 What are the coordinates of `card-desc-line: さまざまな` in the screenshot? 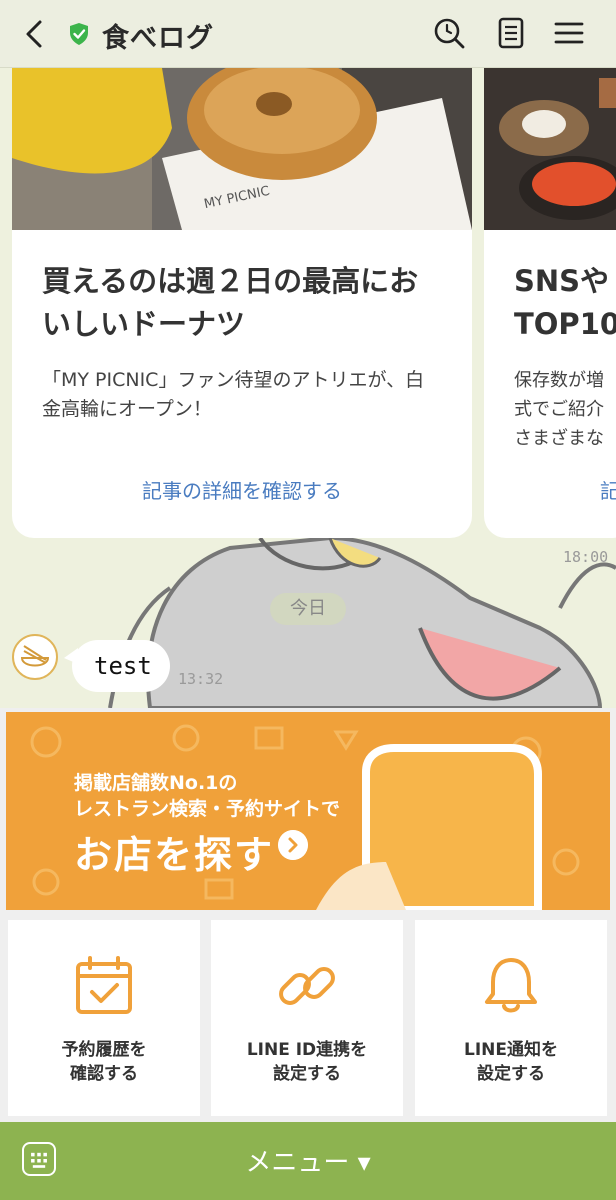 It's located at (559, 438).